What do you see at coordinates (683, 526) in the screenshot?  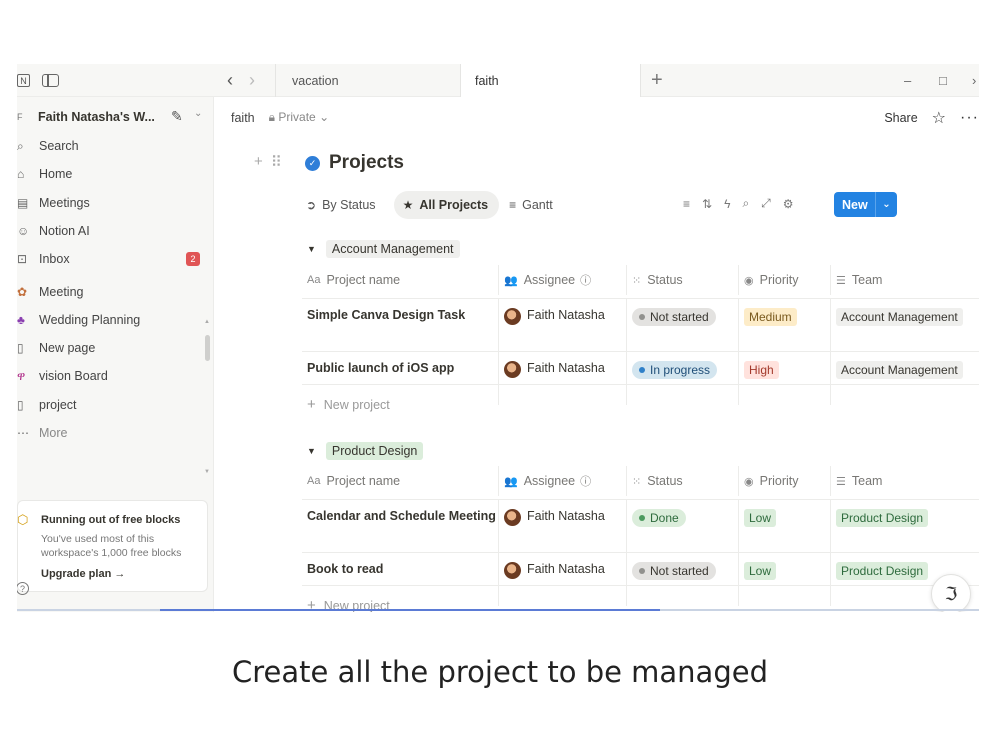 I see `cell-status: Done` at bounding box center [683, 526].